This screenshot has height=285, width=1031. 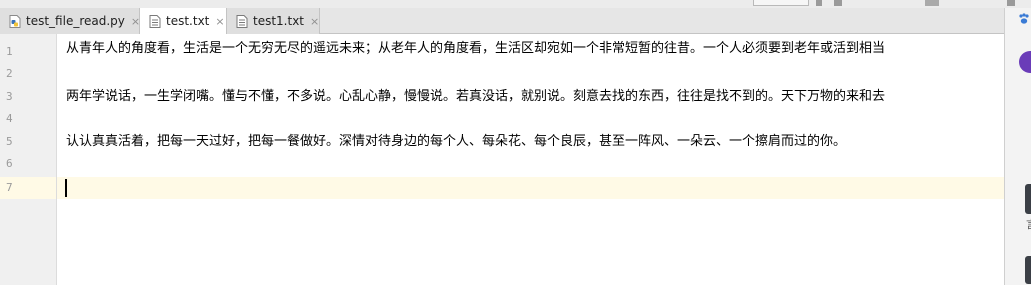 I want to click on right-side-panel: 言, so click(x=1017, y=146).